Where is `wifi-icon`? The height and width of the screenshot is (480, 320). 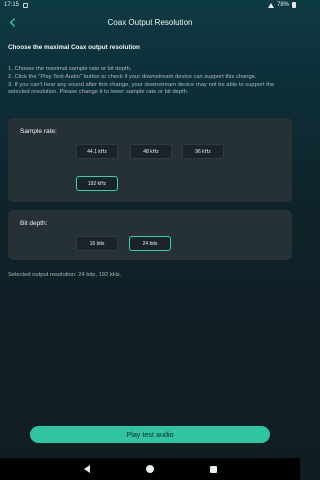 wifi-icon is located at coordinates (270, 5).